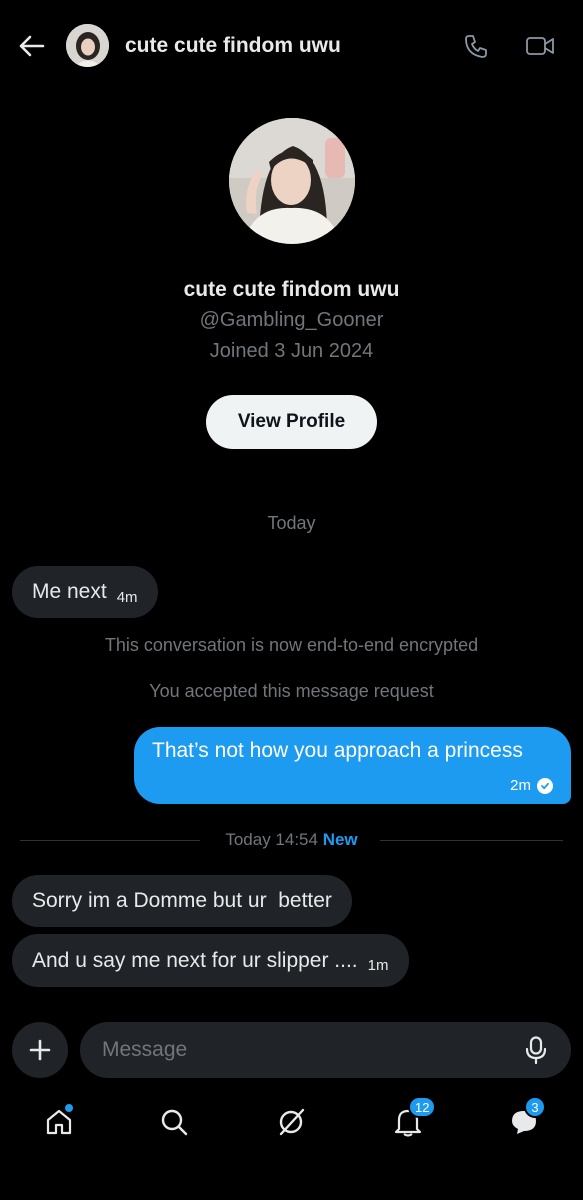 This screenshot has height=1200, width=583. What do you see at coordinates (291, 523) in the screenshot?
I see `day-separator: Today` at bounding box center [291, 523].